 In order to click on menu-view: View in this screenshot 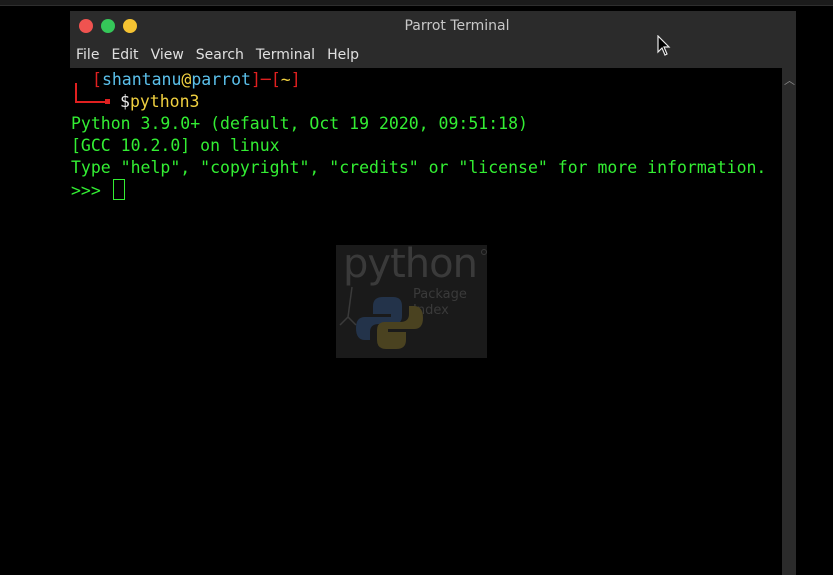, I will do `click(167, 55)`.